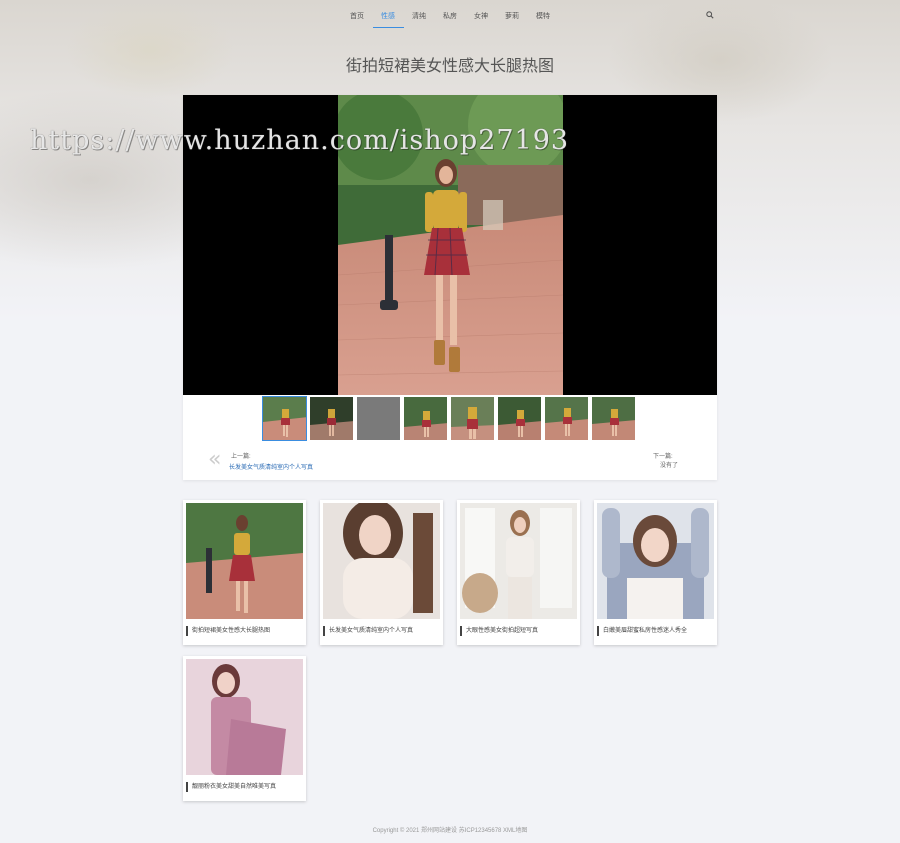 Image resolution: width=900 pixels, height=843 pixels. Describe the element at coordinates (381, 631) in the screenshot. I see `related-caption: 长发美女气质清纯室内个人写真` at that location.